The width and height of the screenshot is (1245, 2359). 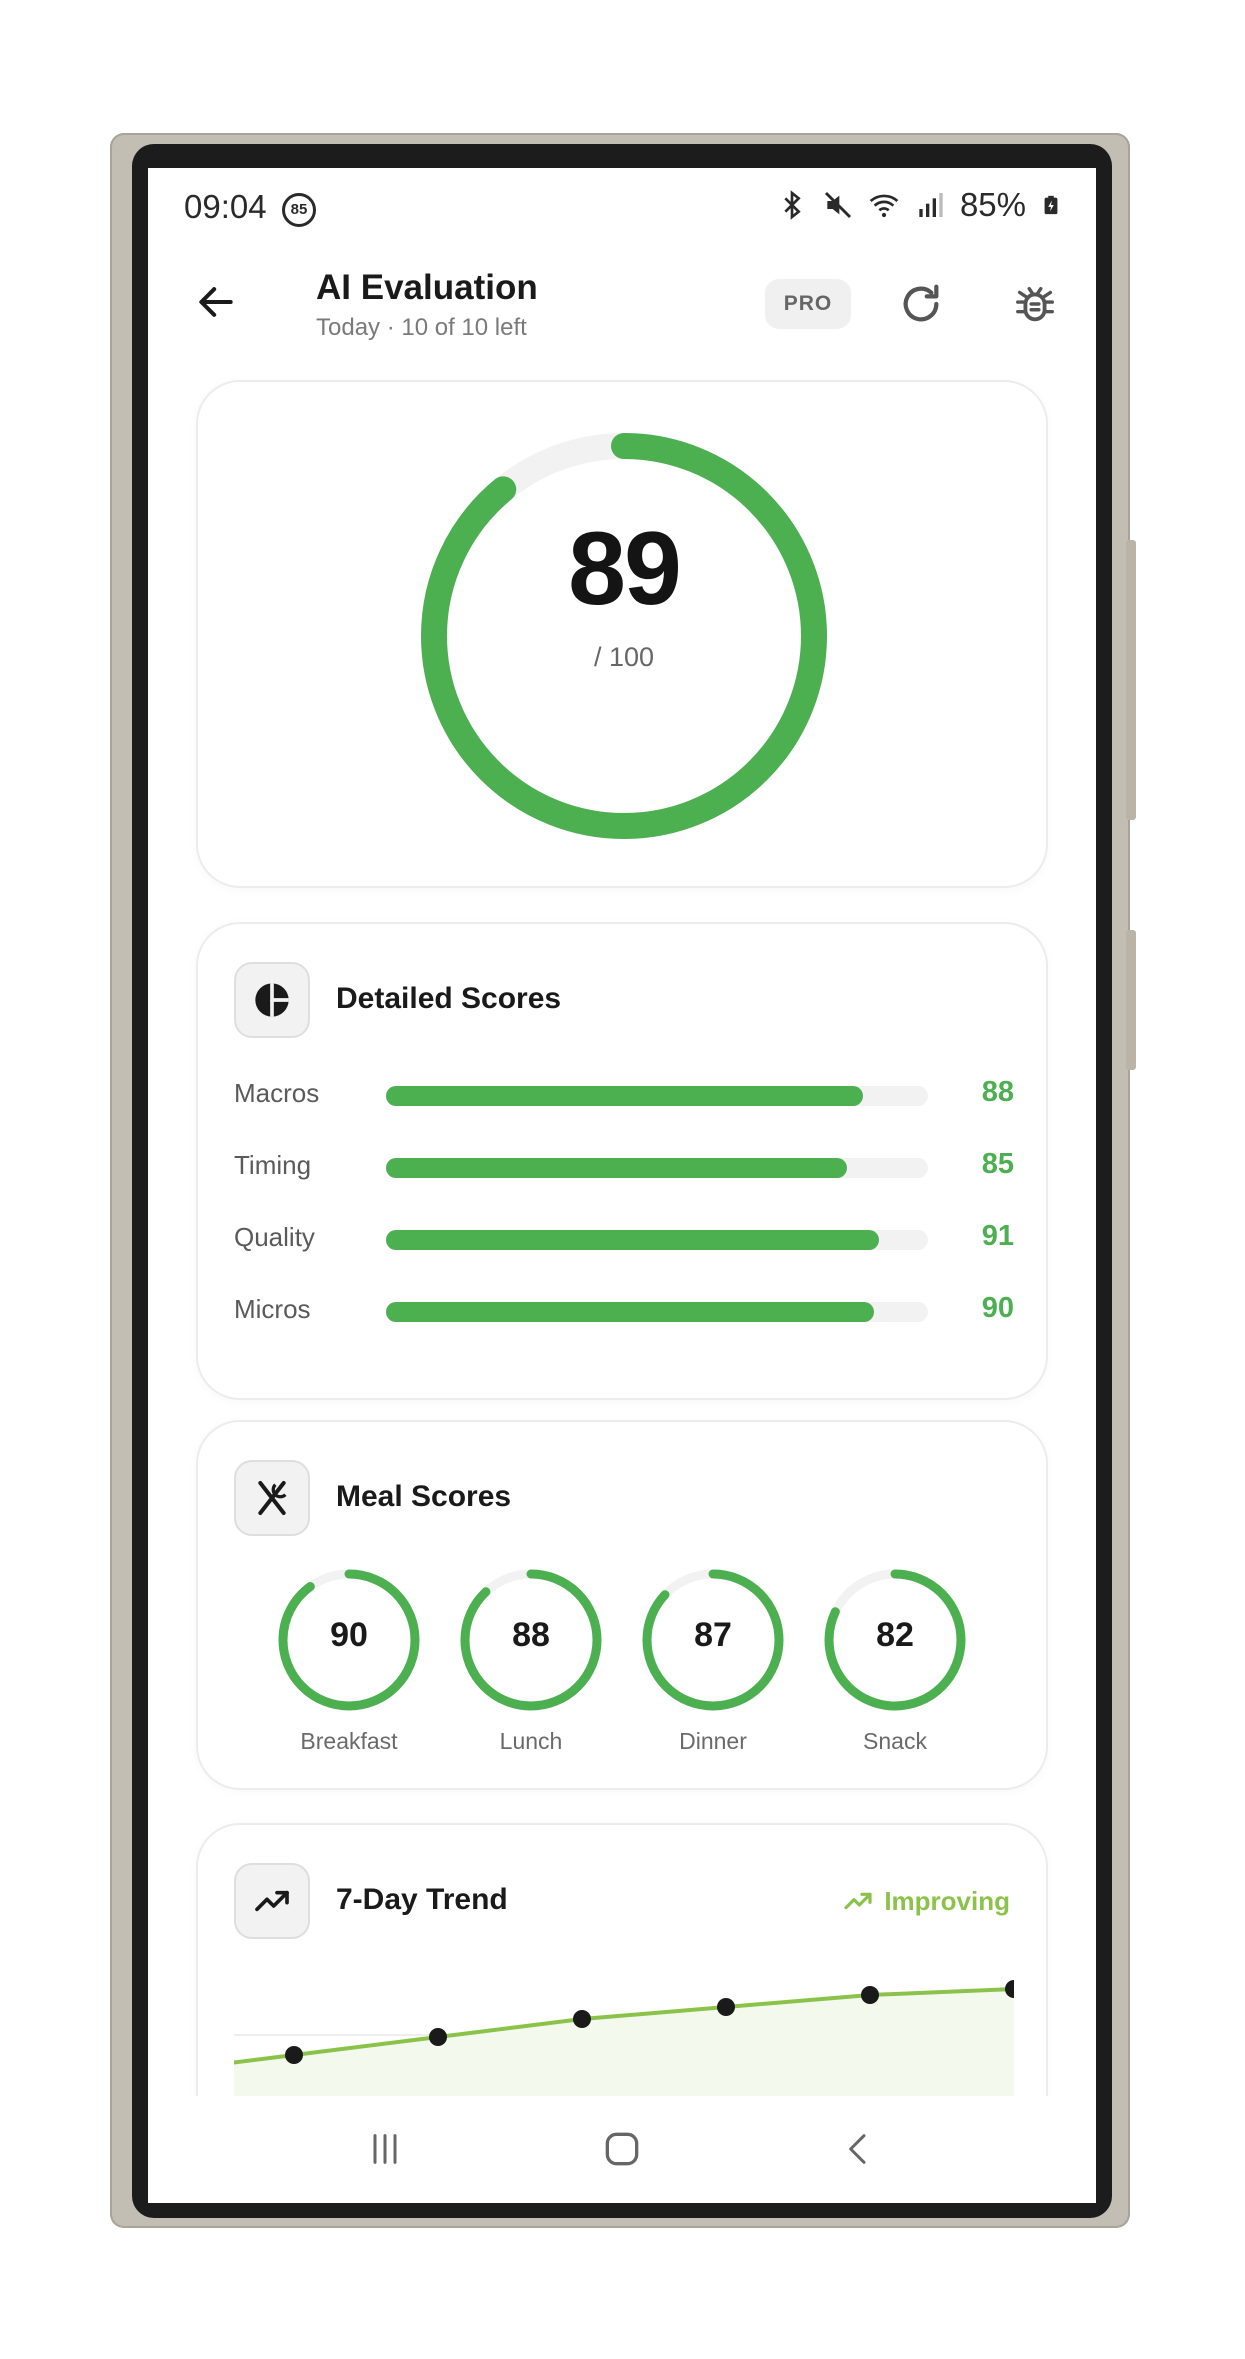 I want to click on wifi-icon, so click(x=884, y=206).